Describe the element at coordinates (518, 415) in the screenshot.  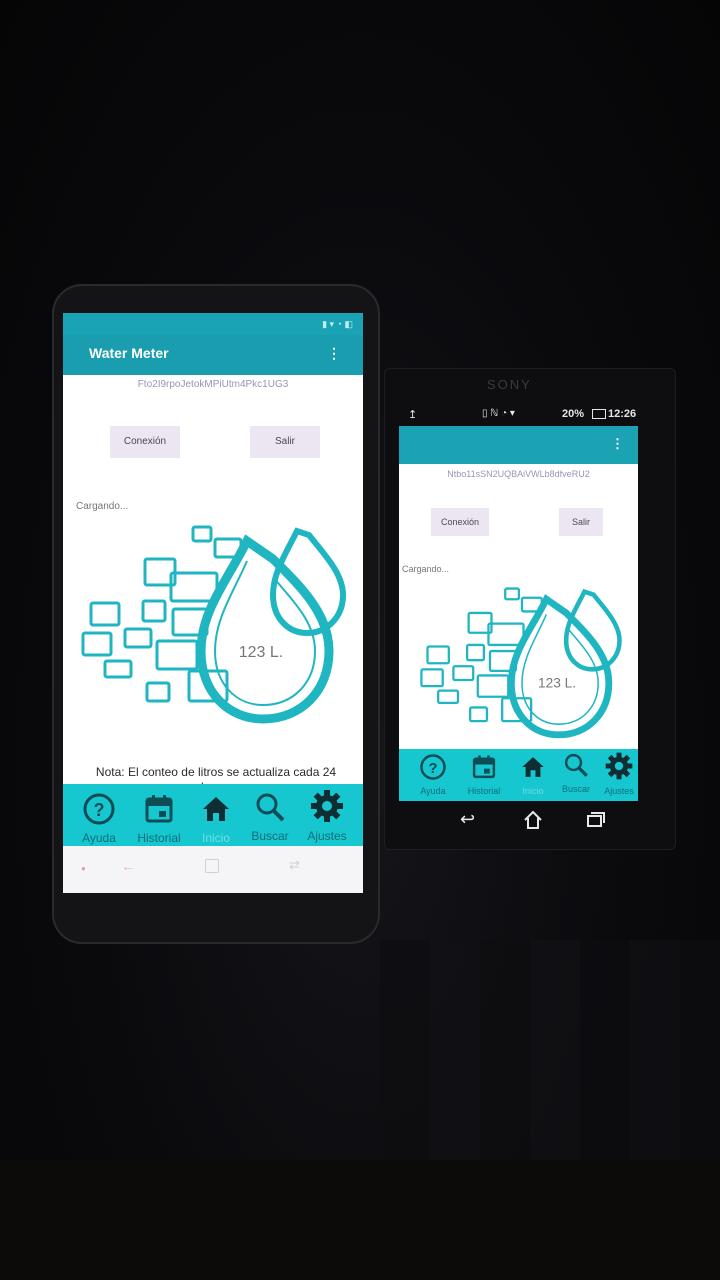
I see `status-bar: ↥ ▯ ℕ ◔ ▾ 20% 12:26` at that location.